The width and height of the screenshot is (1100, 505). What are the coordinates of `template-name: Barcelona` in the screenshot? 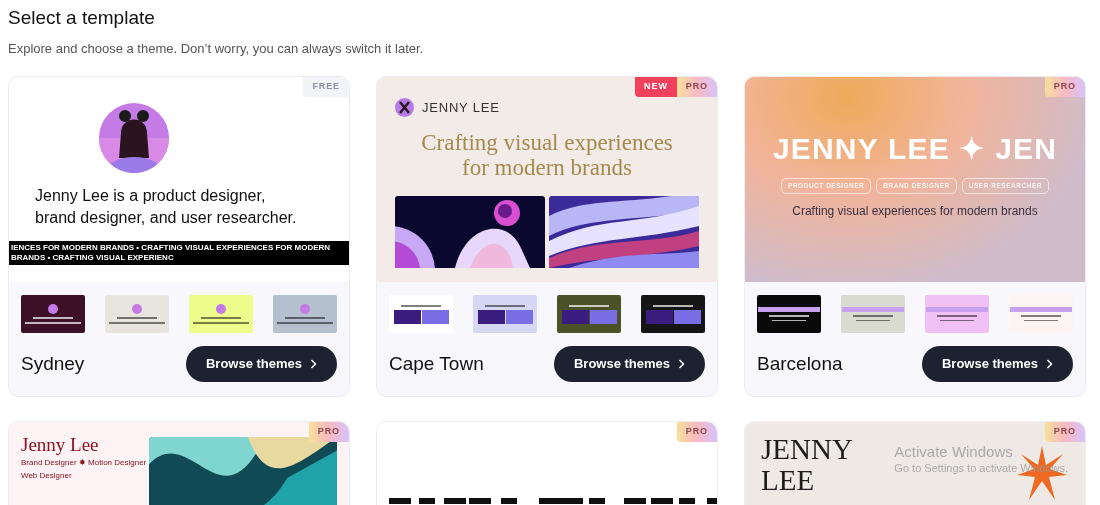 It's located at (800, 363).